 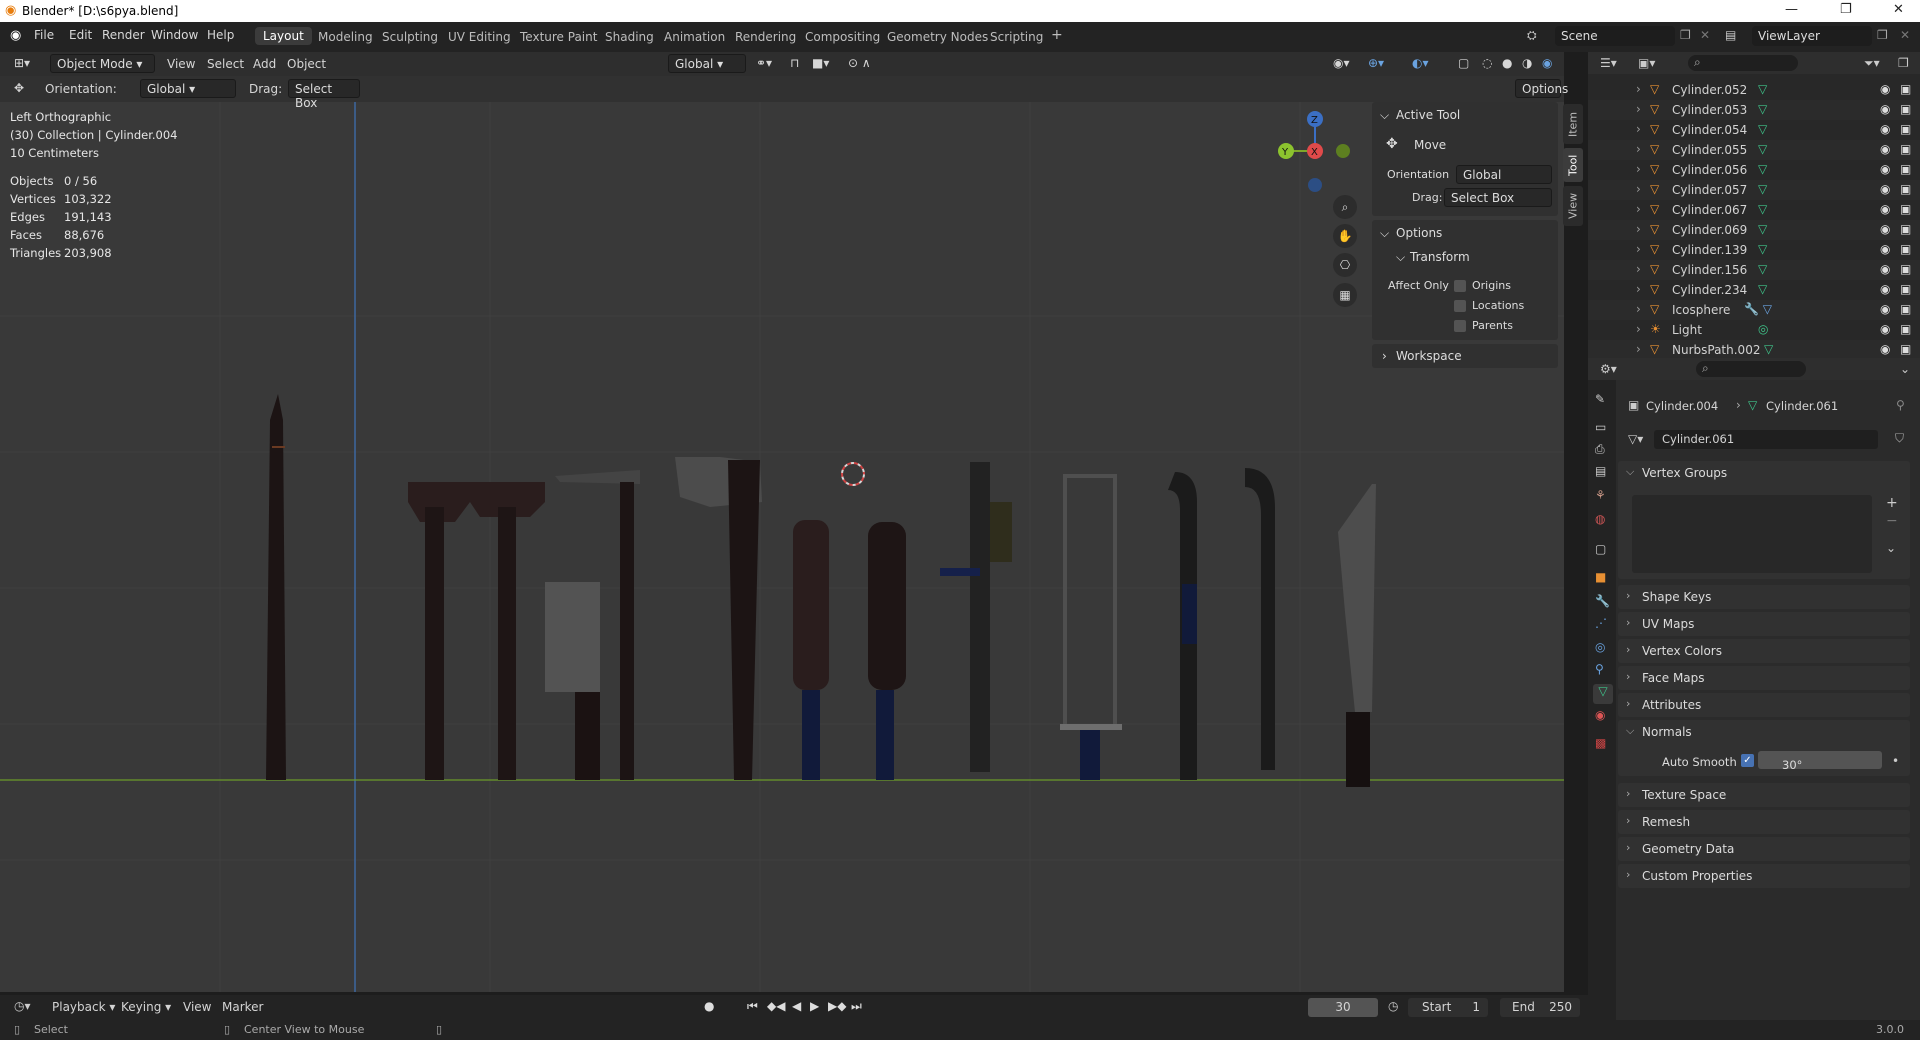 I want to click on current-frame-field: 30, so click(x=1343, y=1007).